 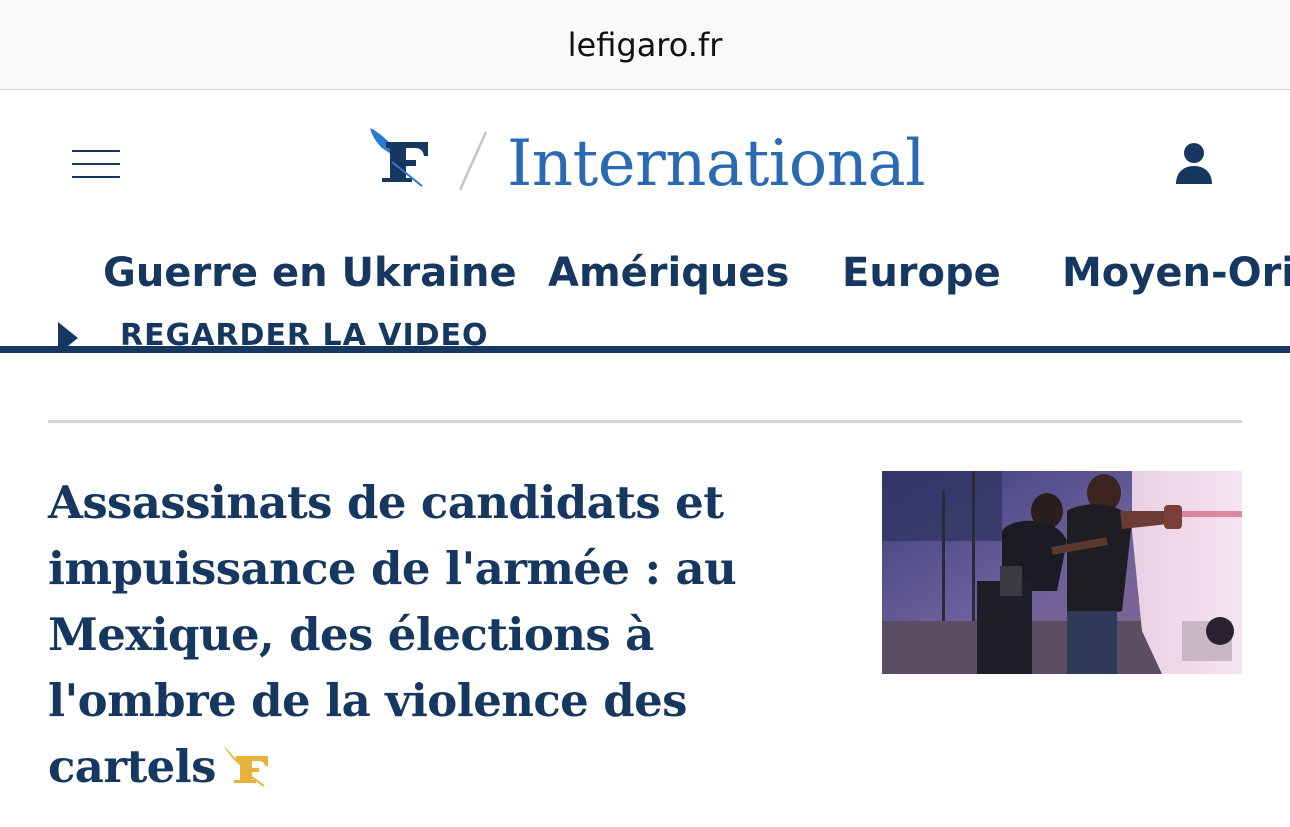 I want to click on watch-video-label: REGARDER LA VIDÉO, so click(x=304, y=334).